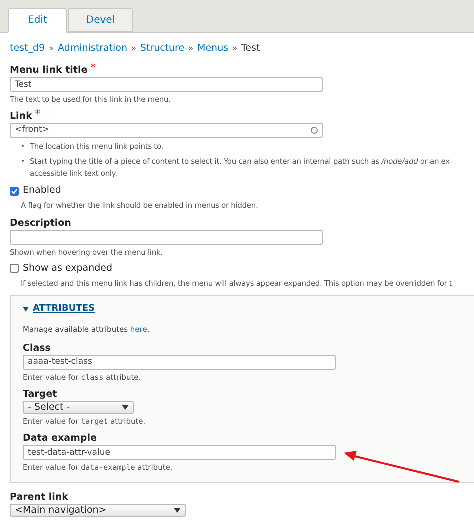 The width and height of the screenshot is (474, 521). What do you see at coordinates (179, 452) in the screenshot?
I see `text-field: test-data-attr-value` at bounding box center [179, 452].